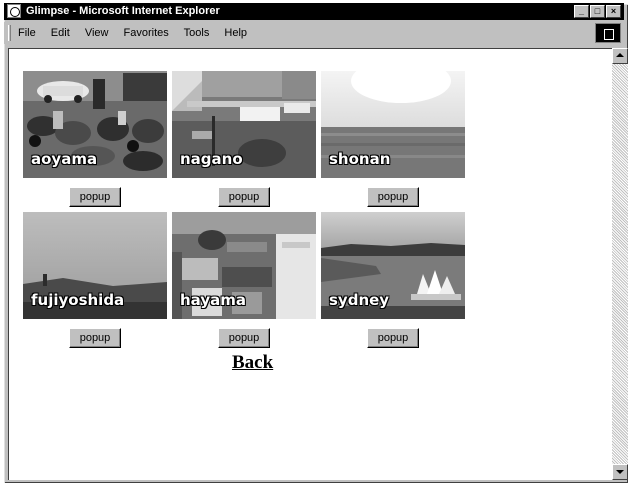  I want to click on webcam-image-nagano: nagano, so click(244, 124).